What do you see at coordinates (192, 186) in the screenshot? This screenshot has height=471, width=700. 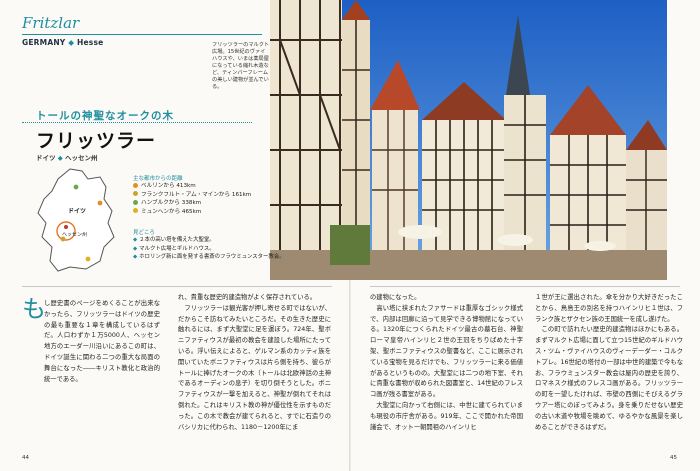 I see `access-item: ベルリンから 413km` at bounding box center [192, 186].